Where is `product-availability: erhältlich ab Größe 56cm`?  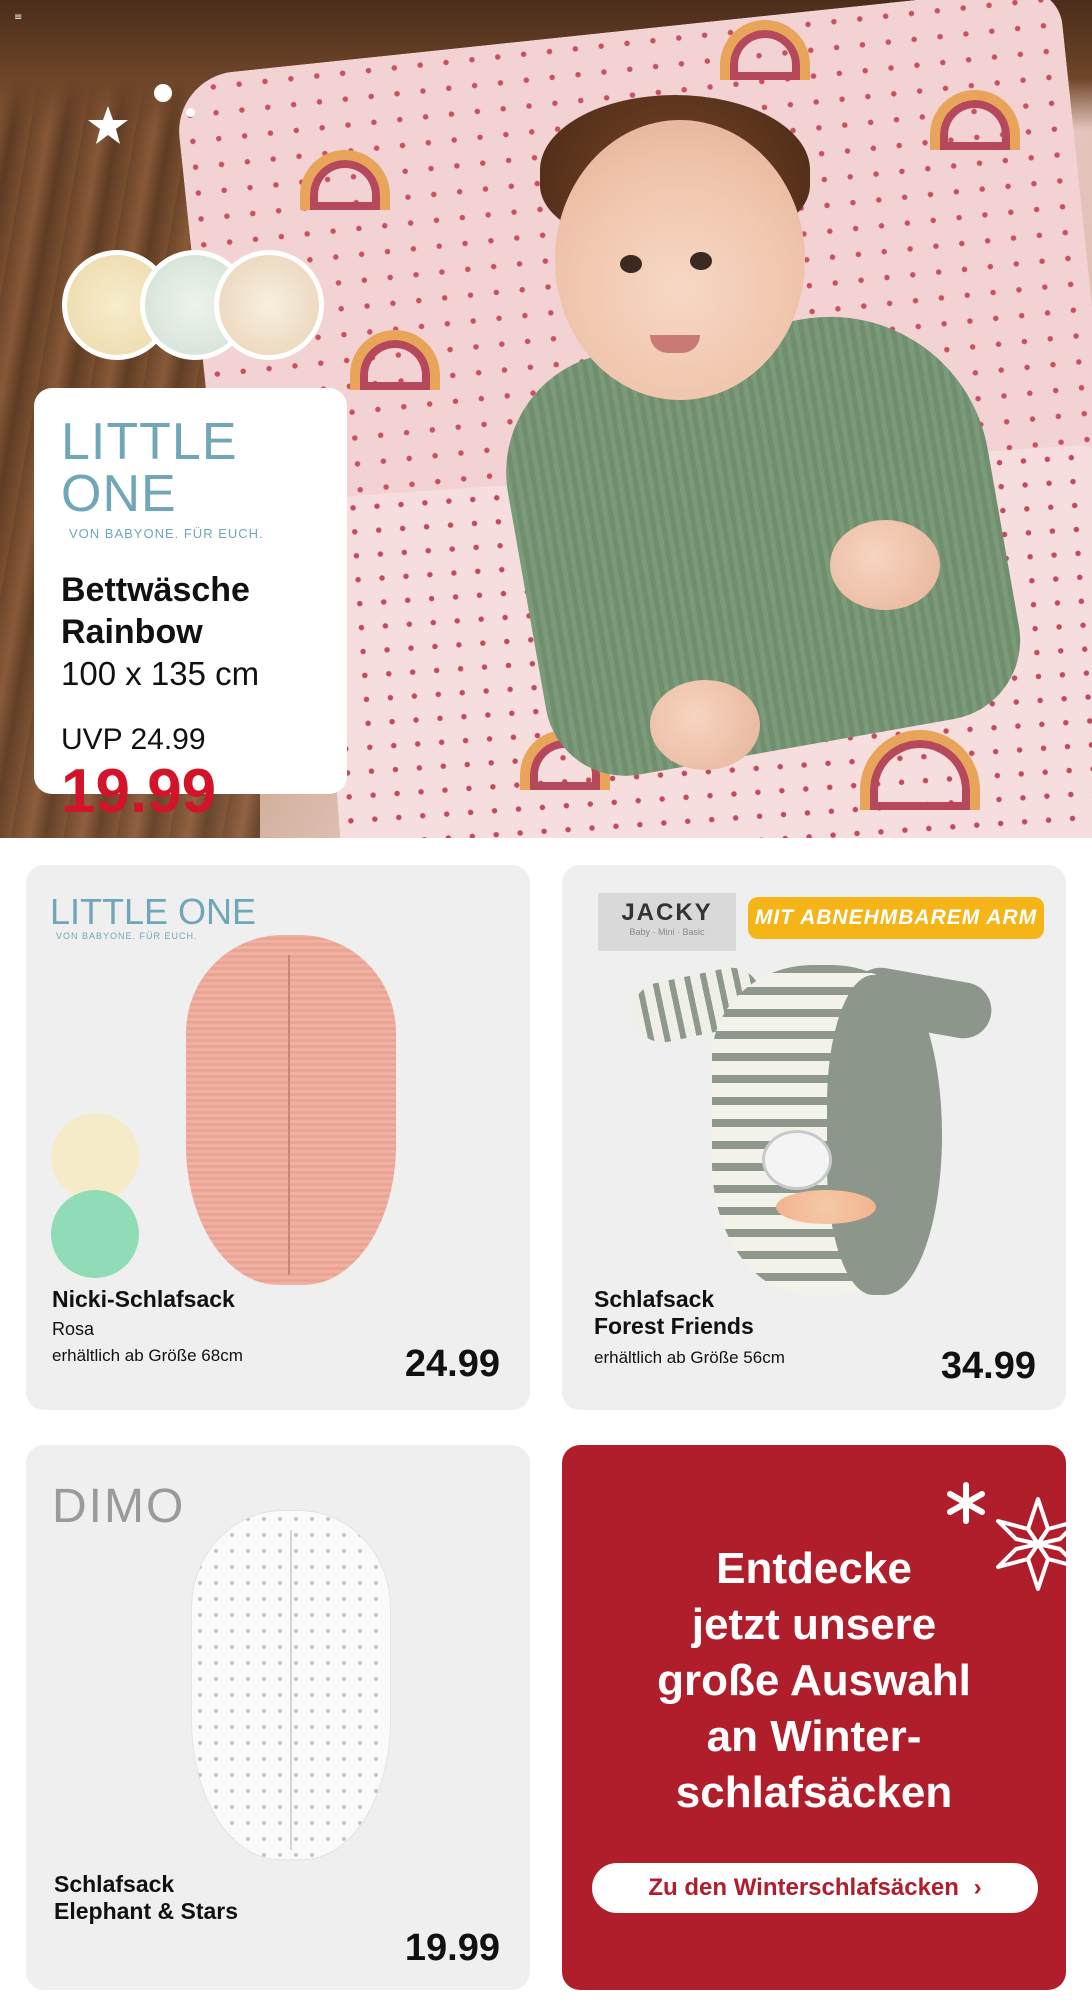 product-availability: erhältlich ab Größe 56cm is located at coordinates (689, 1357).